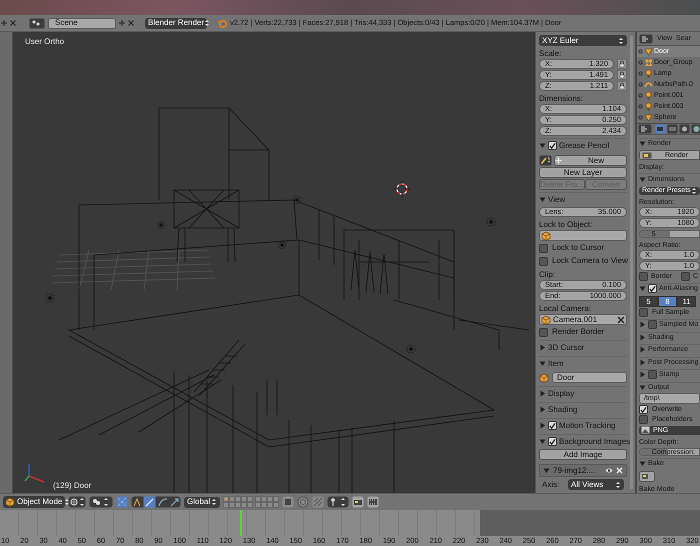 Image resolution: width=700 pixels, height=546 pixels. I want to click on snap-toggle-icon, so click(318, 502).